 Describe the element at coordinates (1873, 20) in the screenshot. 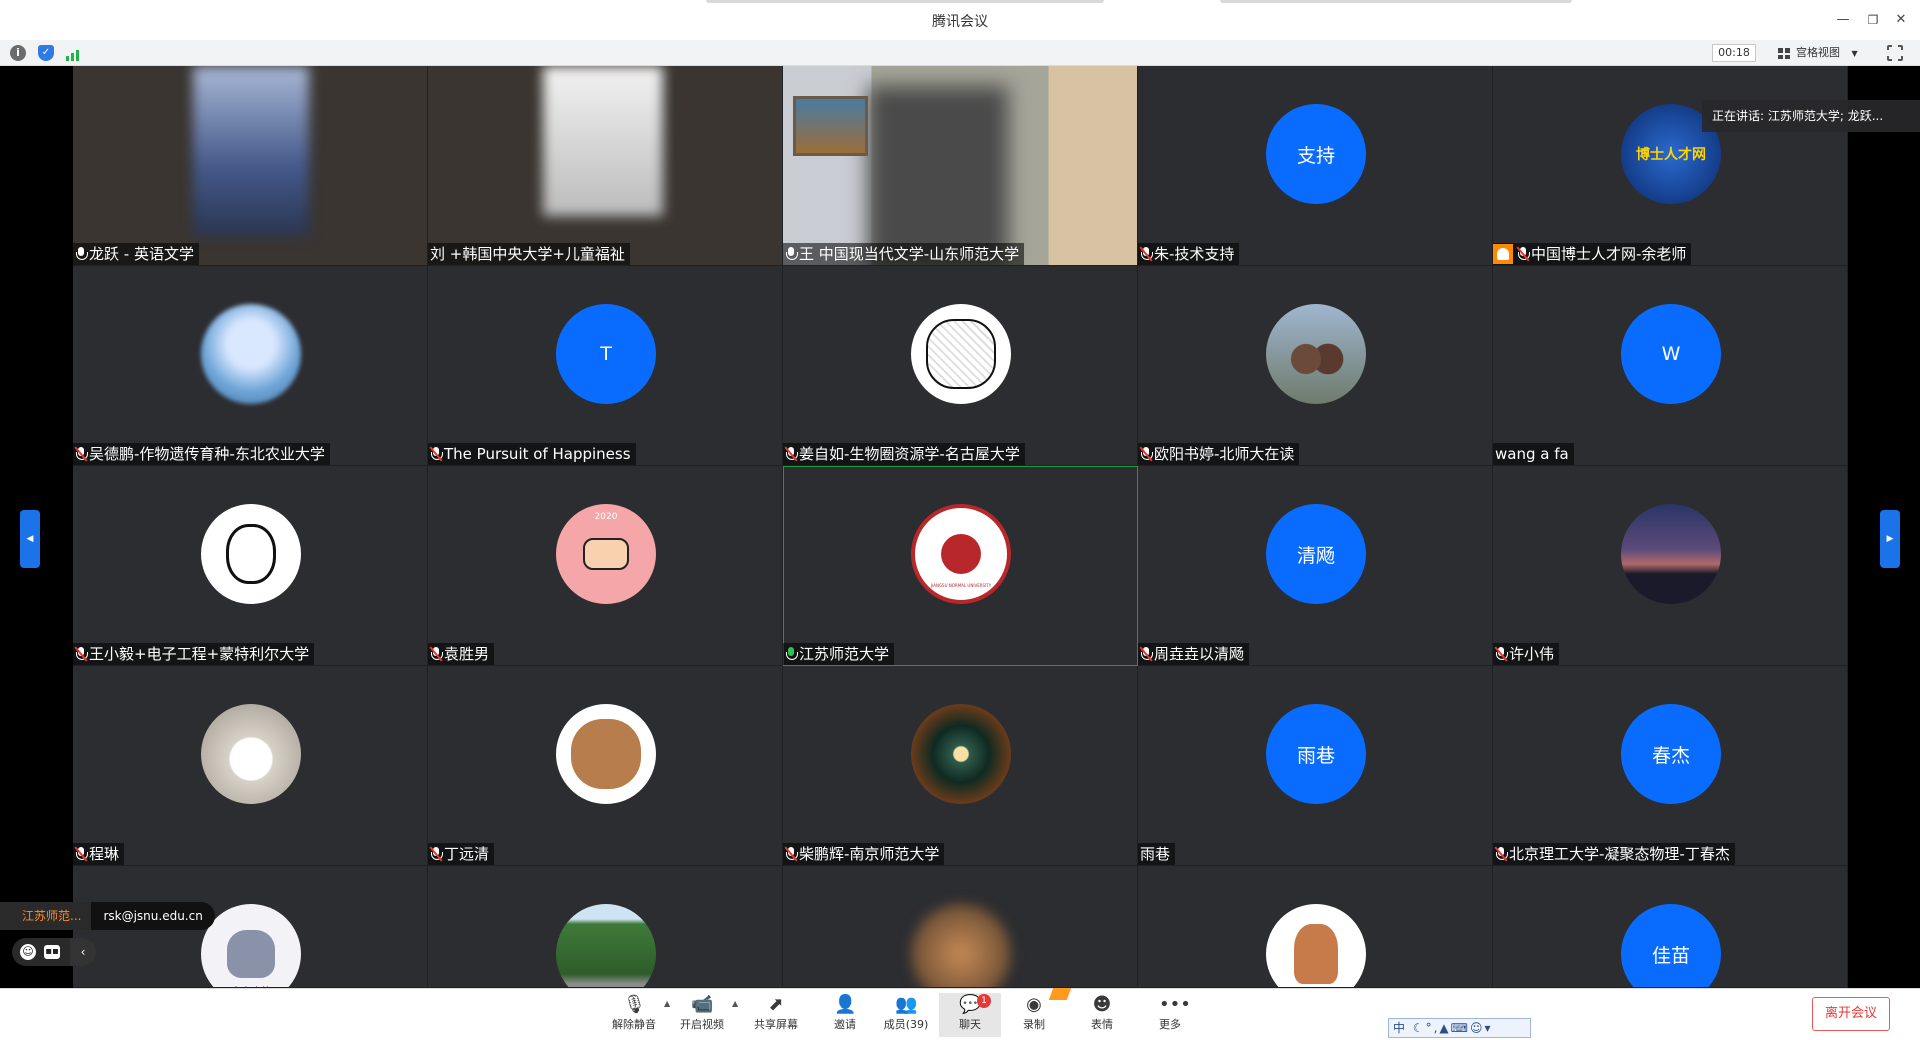

I see `restore-icon: ❐` at that location.